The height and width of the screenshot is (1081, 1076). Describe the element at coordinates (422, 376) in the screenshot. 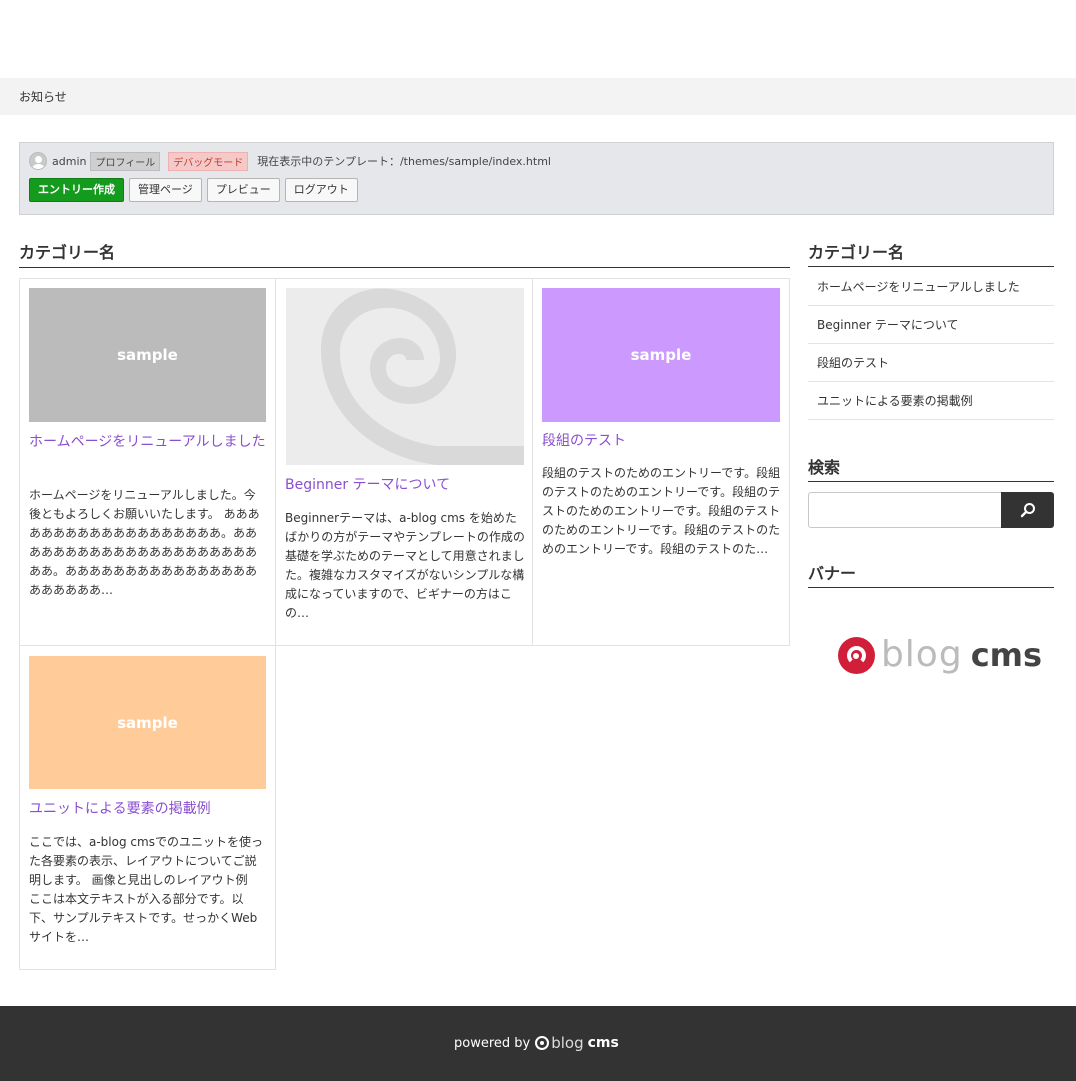

I see `ablog-swirl-placeholder-icon` at that location.